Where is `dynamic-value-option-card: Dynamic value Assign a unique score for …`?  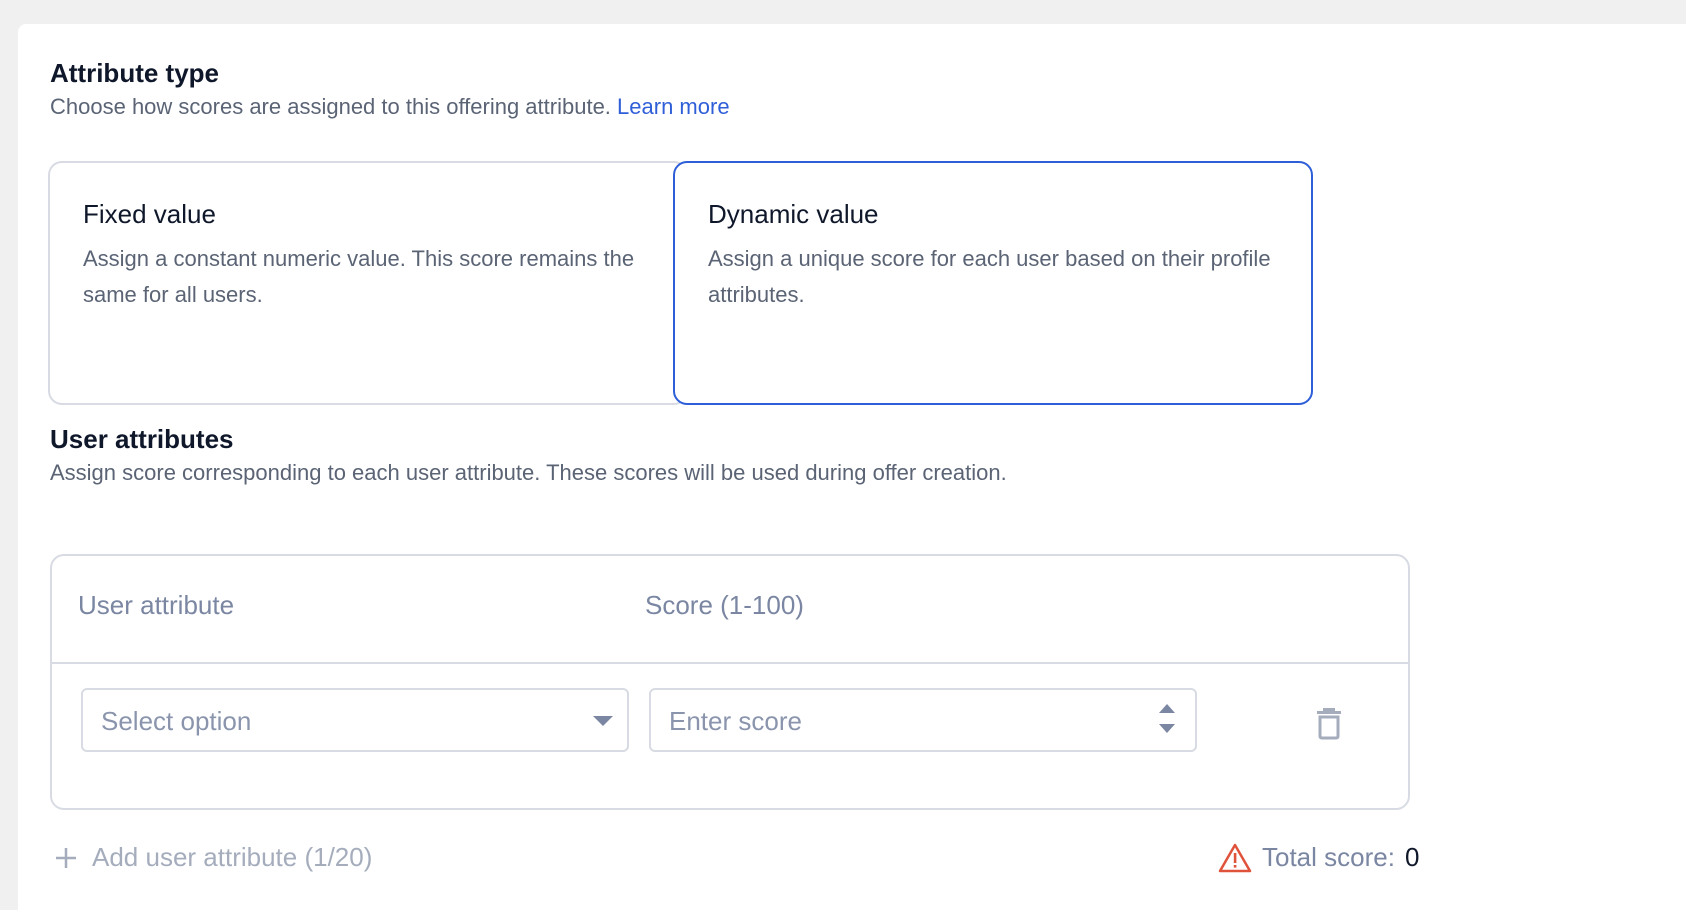 dynamic-value-option-card: Dynamic value Assign a unique score for … is located at coordinates (993, 283).